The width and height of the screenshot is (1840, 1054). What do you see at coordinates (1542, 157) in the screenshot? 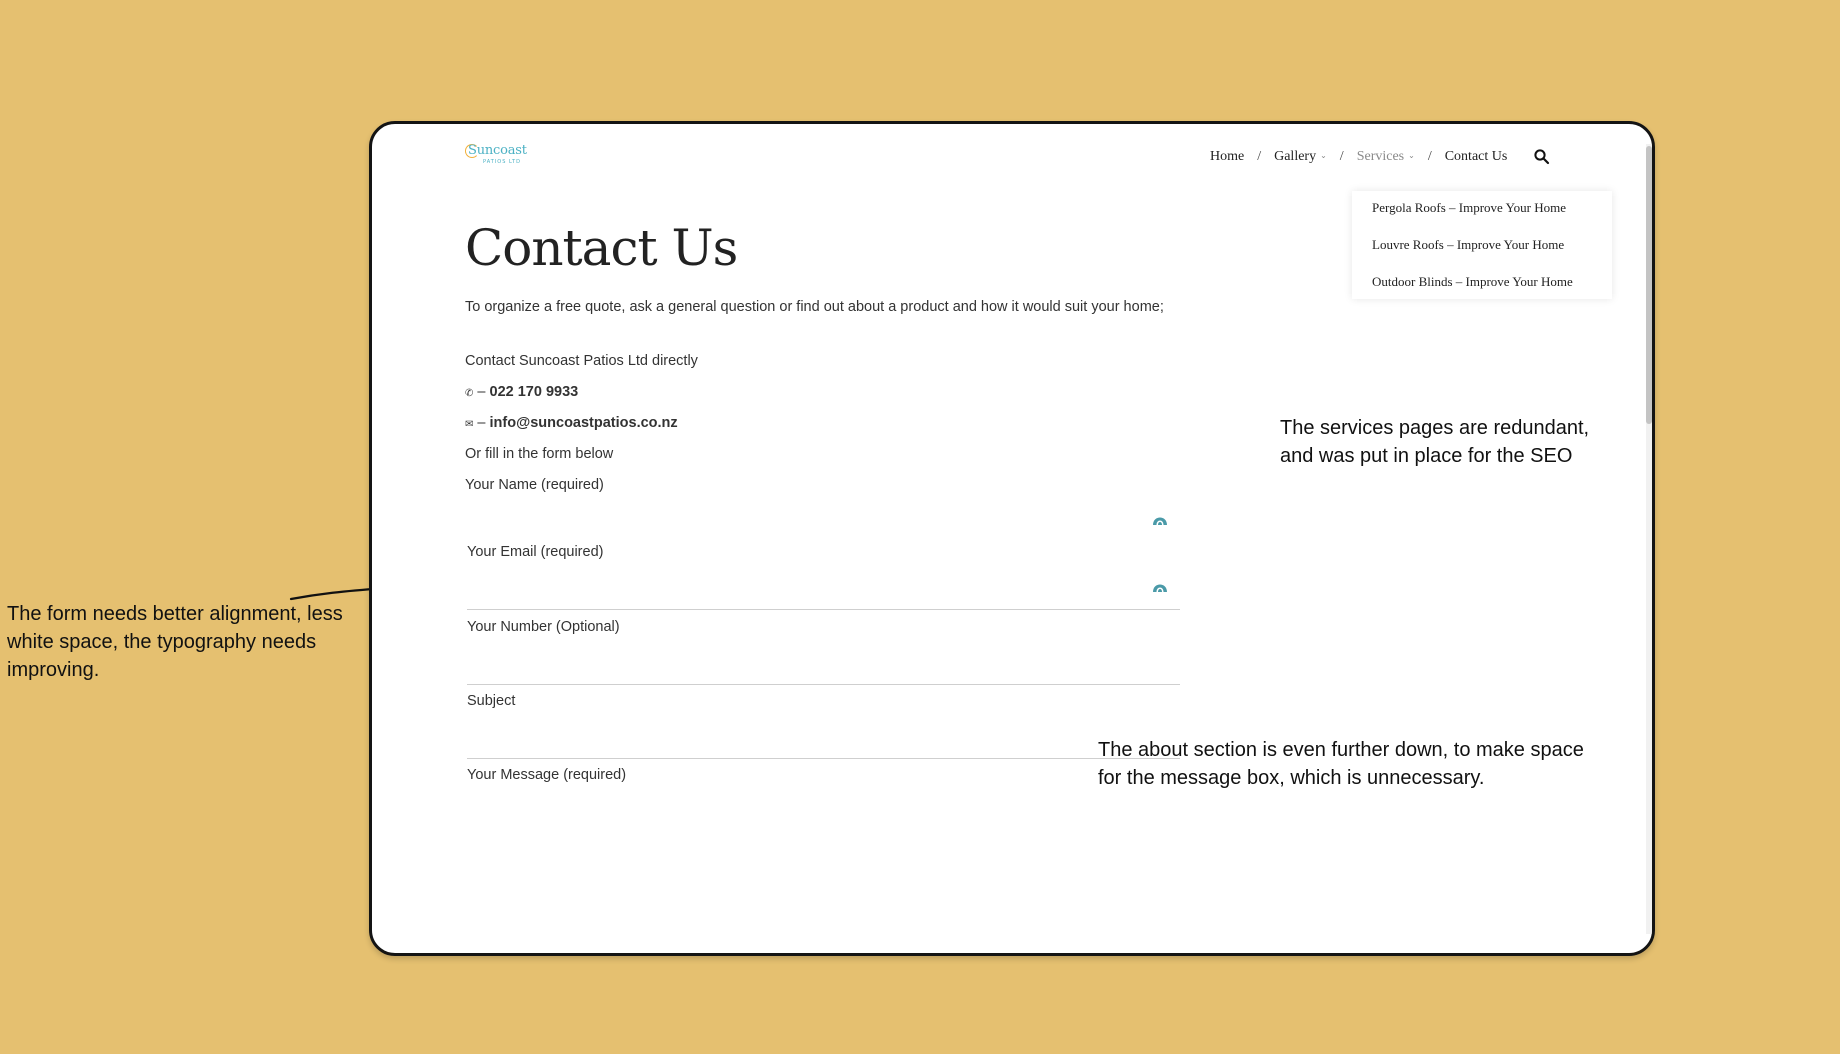
I see `search-icon` at bounding box center [1542, 157].